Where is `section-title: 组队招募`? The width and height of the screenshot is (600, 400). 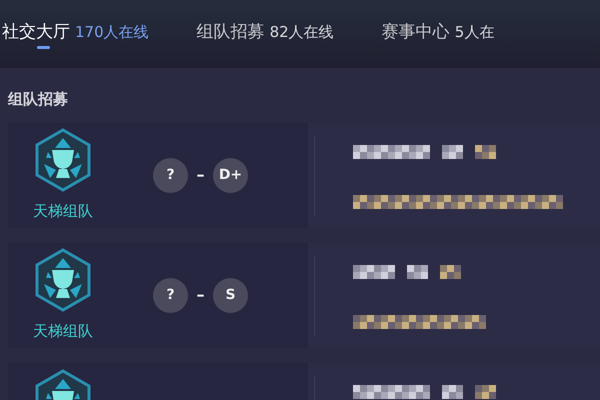
section-title: 组队招募 is located at coordinates (37, 99).